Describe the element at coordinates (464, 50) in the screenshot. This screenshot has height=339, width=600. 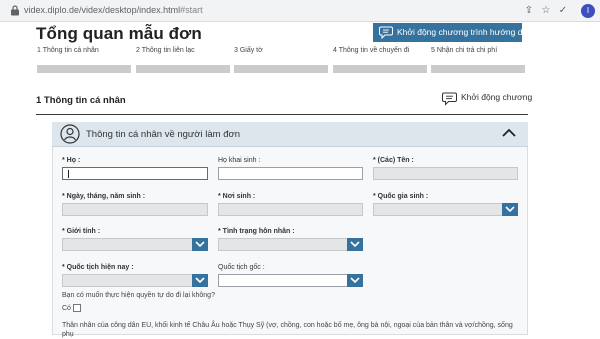
I see `step-cost-coverage: 5 Nhận chi trả chi phí` at that location.